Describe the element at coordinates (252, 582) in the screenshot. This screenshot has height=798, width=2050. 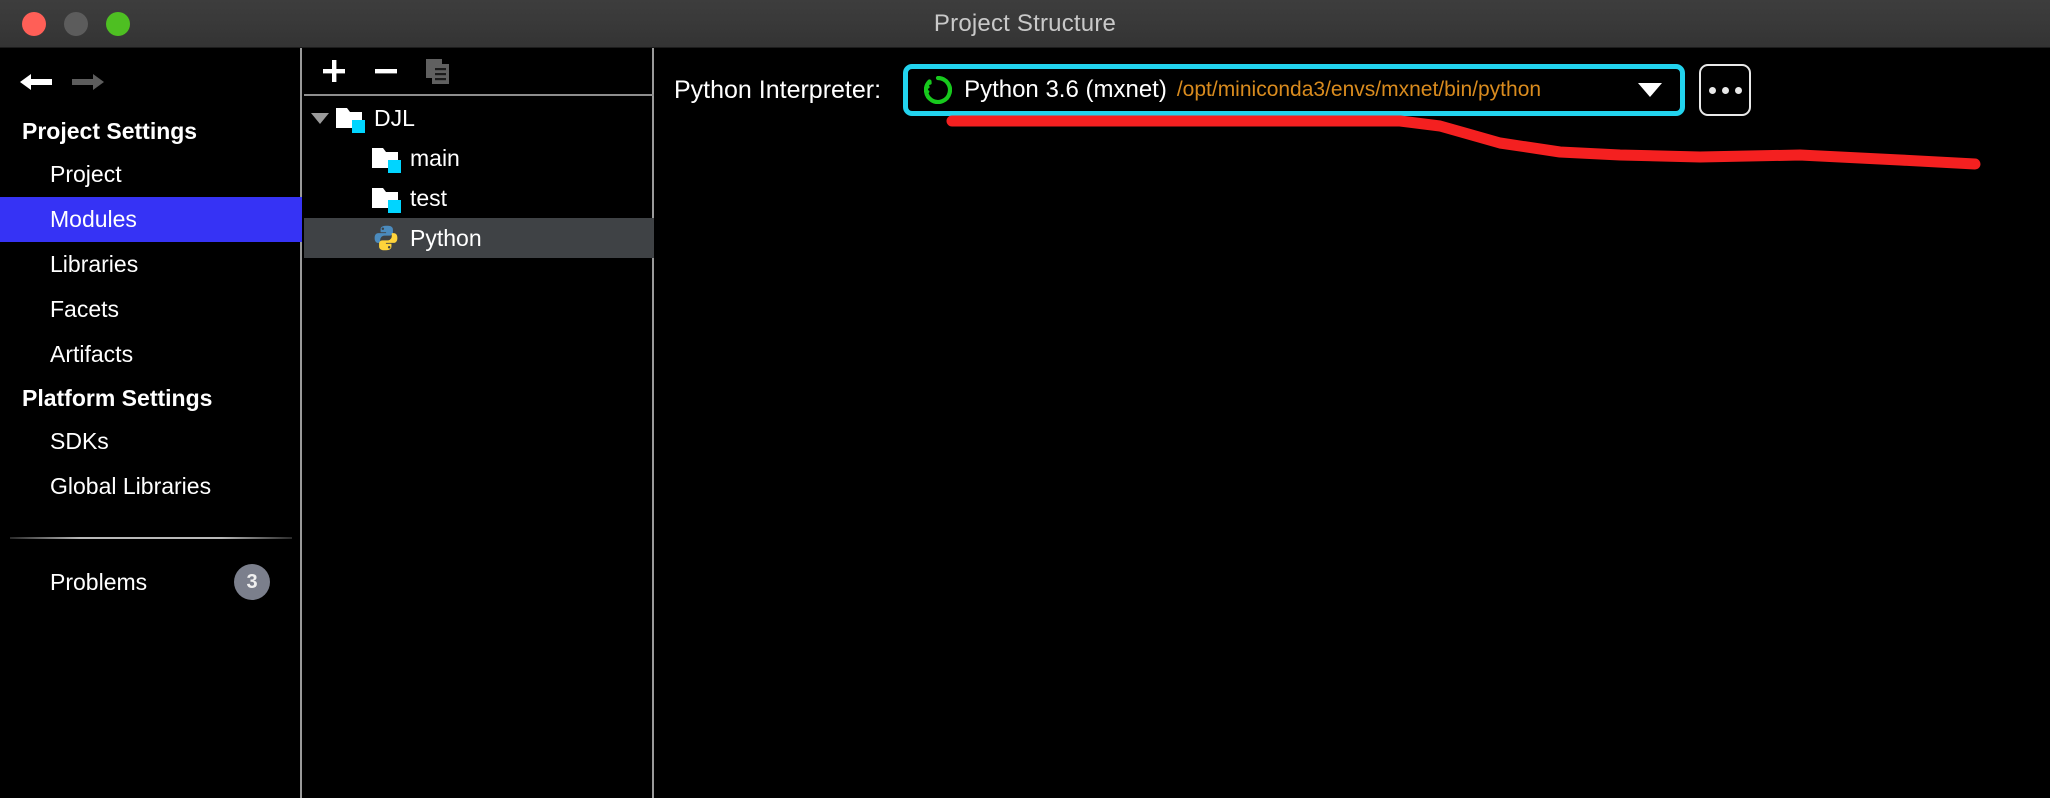
I see `problems-count-badge: 3` at that location.